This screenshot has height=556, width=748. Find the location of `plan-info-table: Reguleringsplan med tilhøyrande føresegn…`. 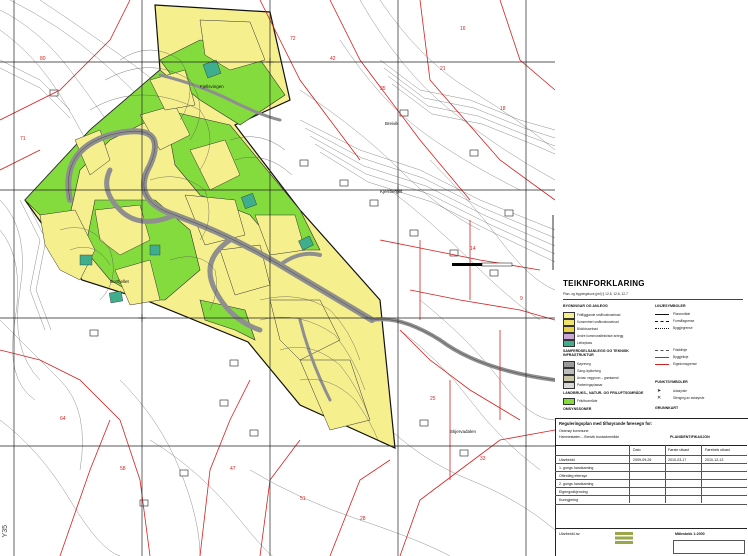

plan-info-table: Reguleringsplan med tilhøyrande føresegn… is located at coordinates (651, 487).